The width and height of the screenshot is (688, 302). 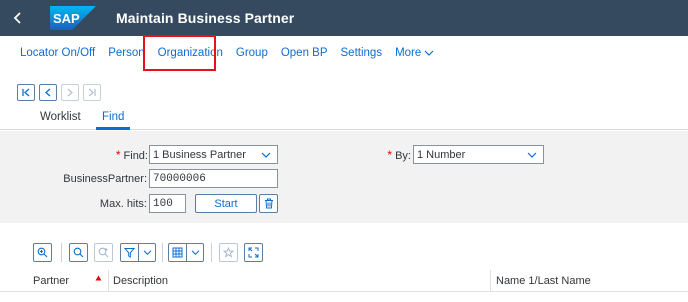 I want to click on paging-controls, so click(x=61, y=92).